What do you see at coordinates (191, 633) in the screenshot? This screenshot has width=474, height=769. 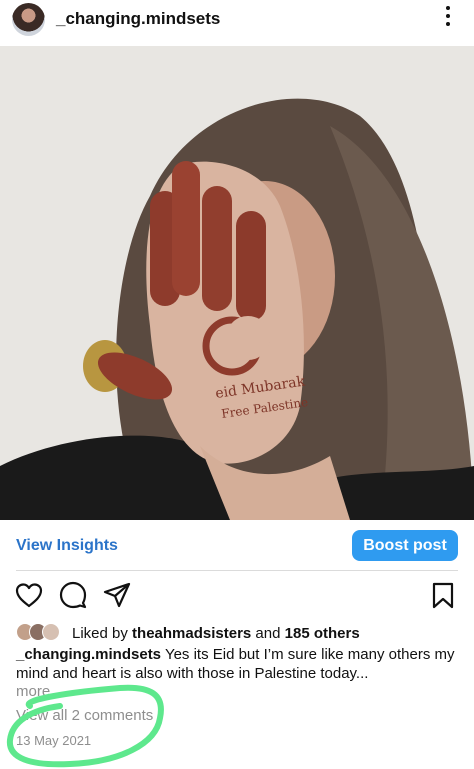 I see `liker-username: theahmadsisters` at bounding box center [191, 633].